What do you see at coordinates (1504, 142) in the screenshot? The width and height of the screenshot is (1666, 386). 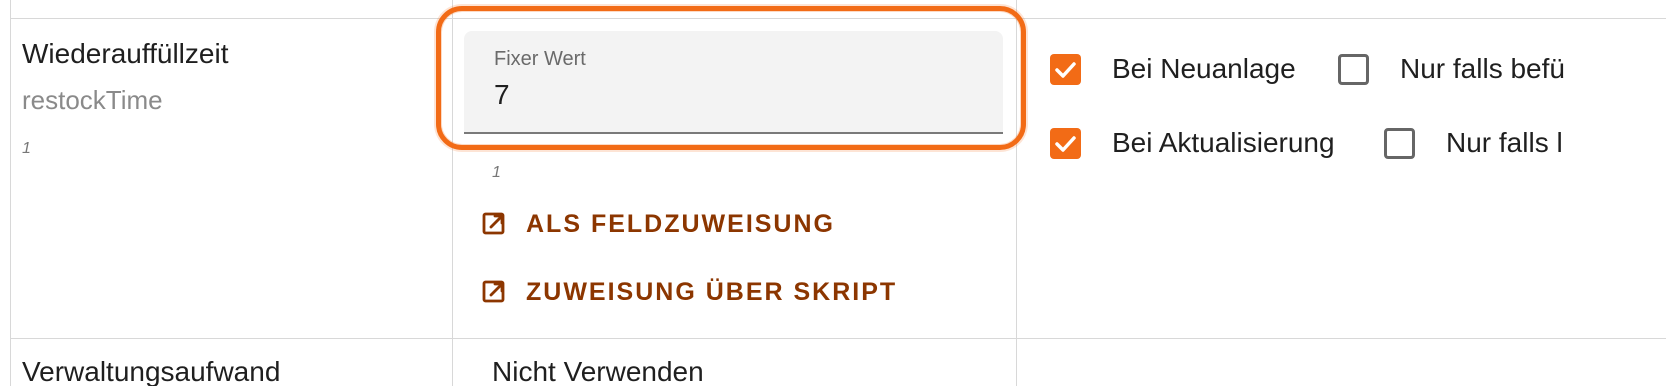 I see `only-if-filled-label-row2: Nur falls l` at bounding box center [1504, 142].